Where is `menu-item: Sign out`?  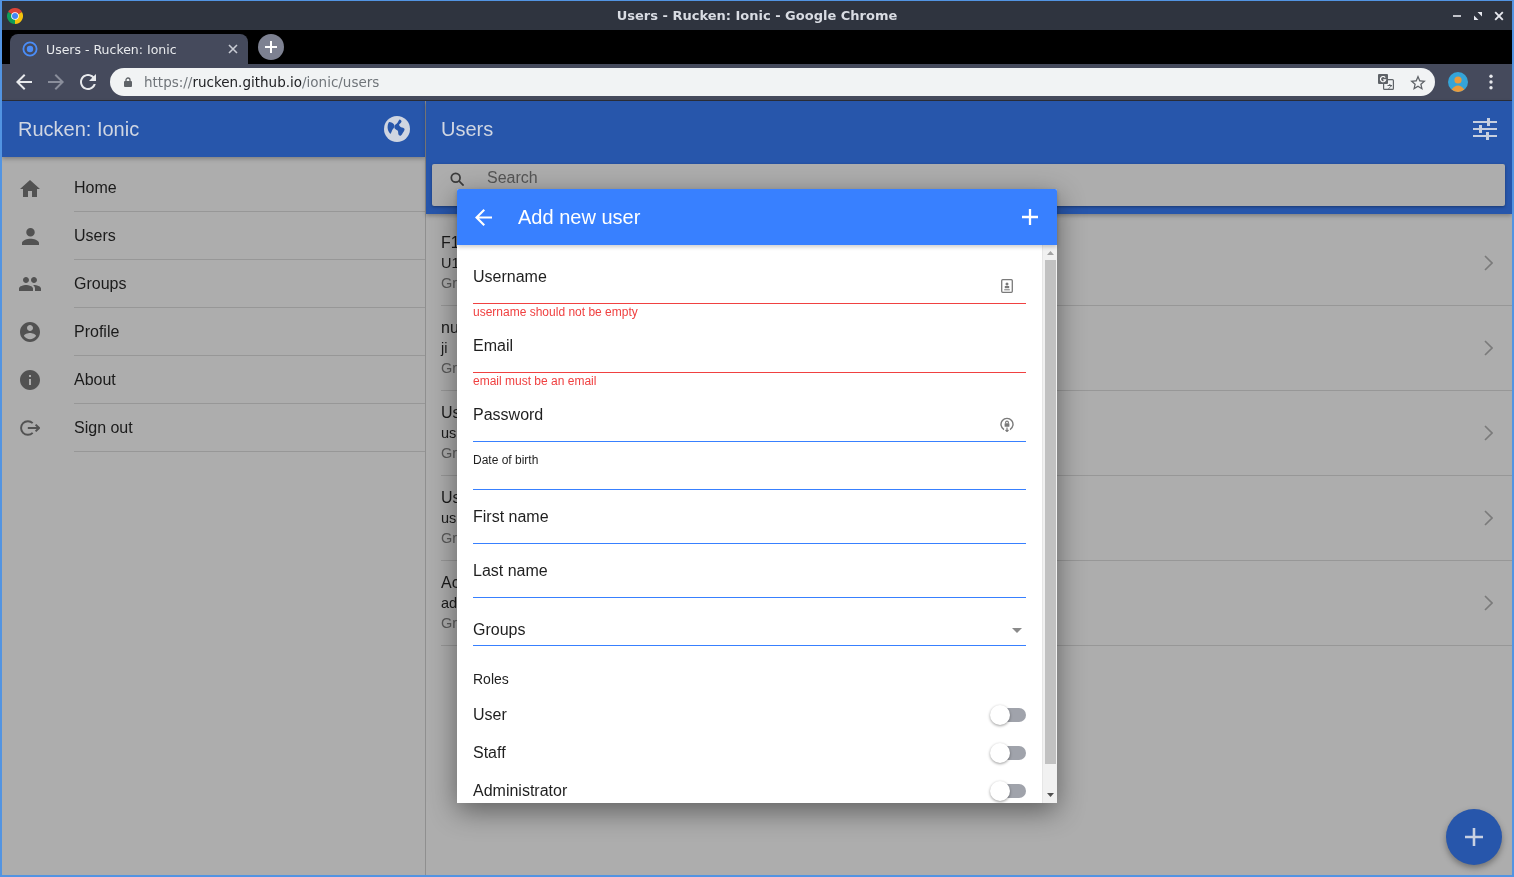
menu-item: Sign out is located at coordinates (213, 428).